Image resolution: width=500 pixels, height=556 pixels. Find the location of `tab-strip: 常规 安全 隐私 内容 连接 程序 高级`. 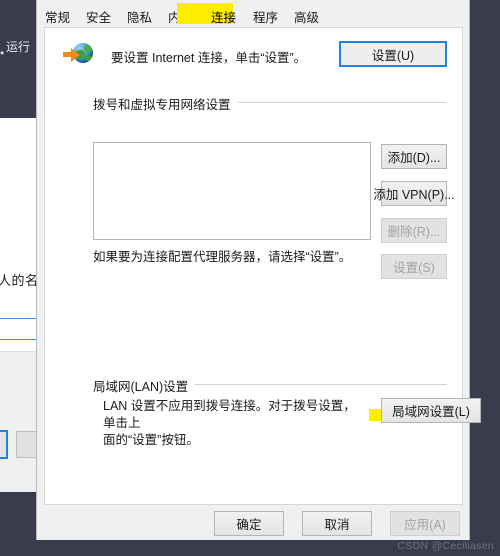

tab-strip: 常规 安全 隐私 内容 连接 程序 高级 is located at coordinates (253, 13).